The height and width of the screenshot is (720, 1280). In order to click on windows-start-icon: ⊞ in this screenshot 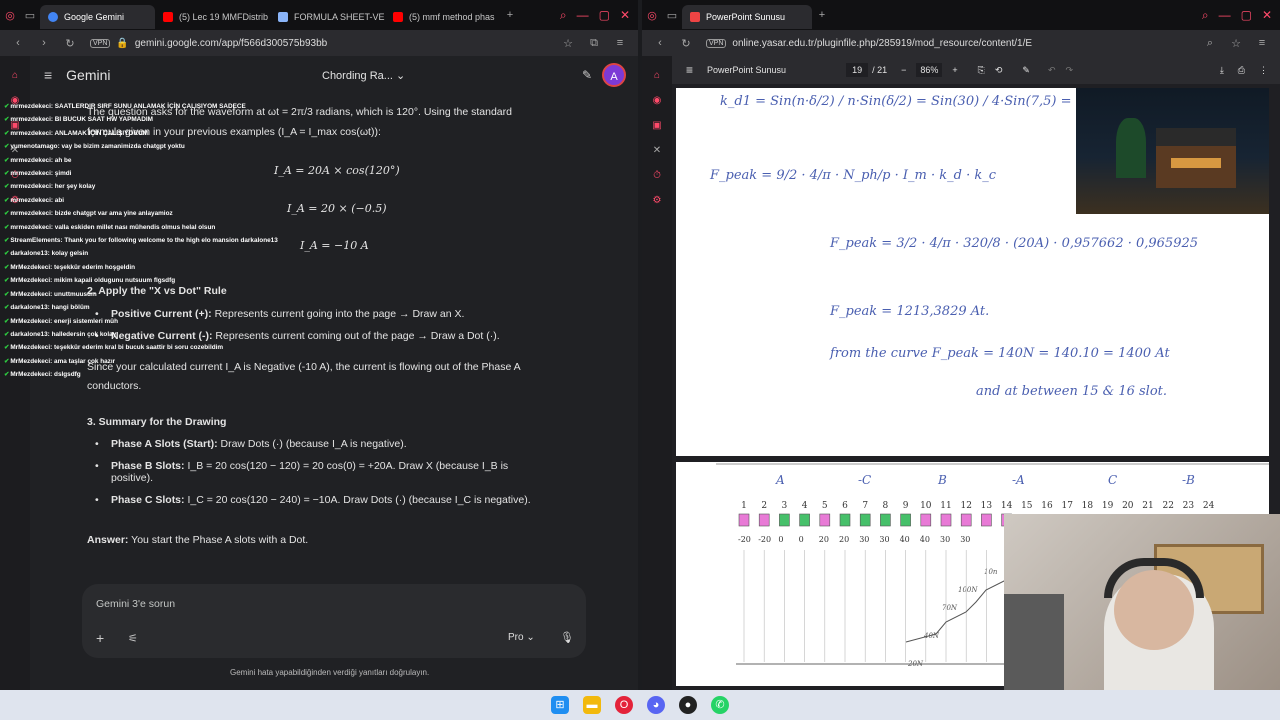, I will do `click(560, 705)`.